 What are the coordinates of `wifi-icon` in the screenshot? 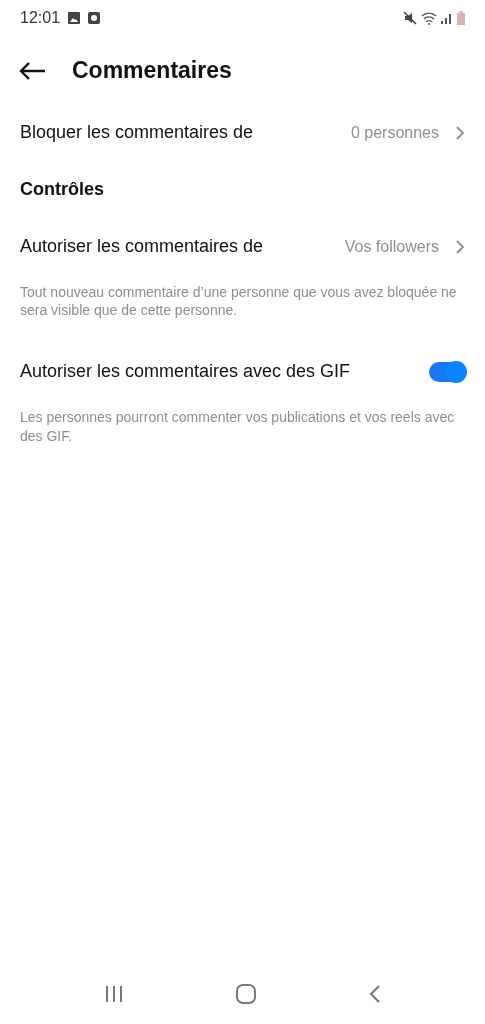 It's located at (429, 18).